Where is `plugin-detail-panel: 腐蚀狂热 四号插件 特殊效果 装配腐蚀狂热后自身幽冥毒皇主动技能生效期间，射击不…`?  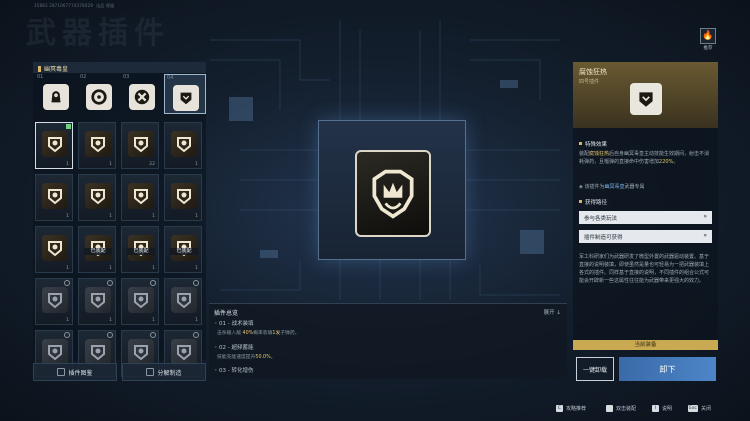 plugin-detail-panel: 腐蚀狂热 四号插件 特殊效果 装配腐蚀狂热后自身幽冥毒皇主动技能生效期间，射击不… is located at coordinates (645, 206).